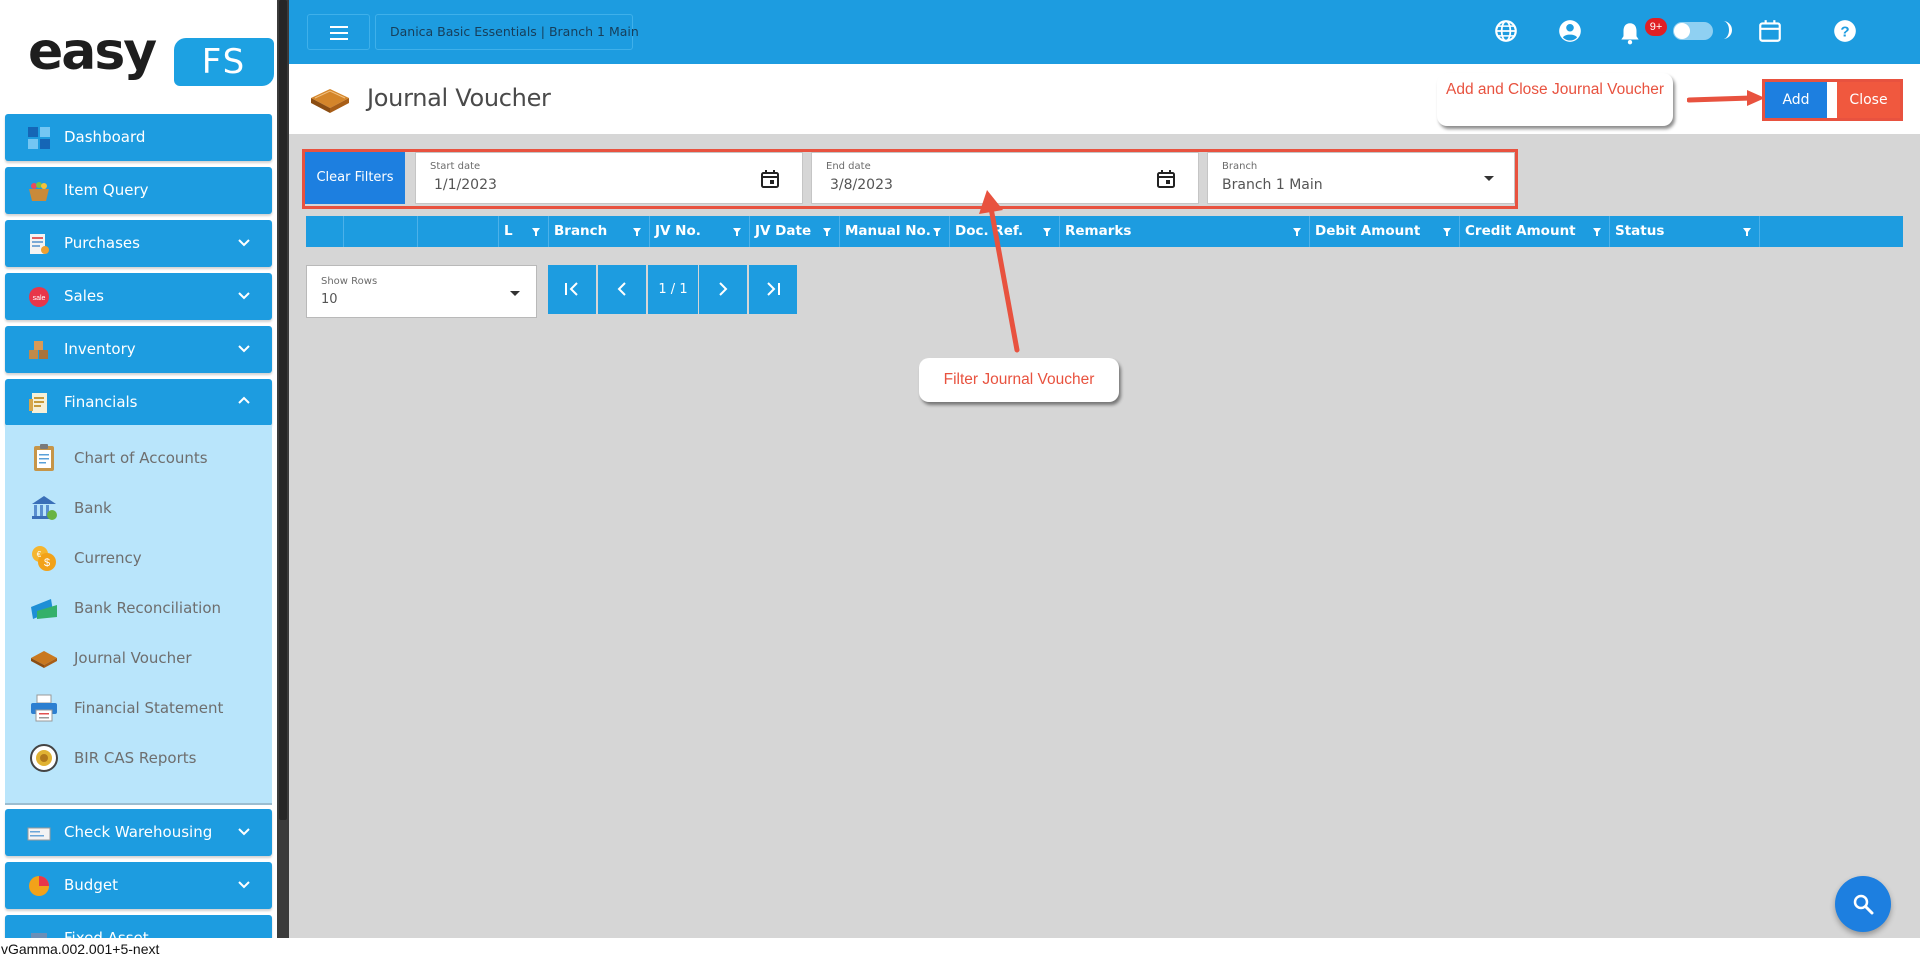 The image size is (1920, 961). Describe the element at coordinates (133, 658) in the screenshot. I see `submenu-label: Journal Voucher` at that location.